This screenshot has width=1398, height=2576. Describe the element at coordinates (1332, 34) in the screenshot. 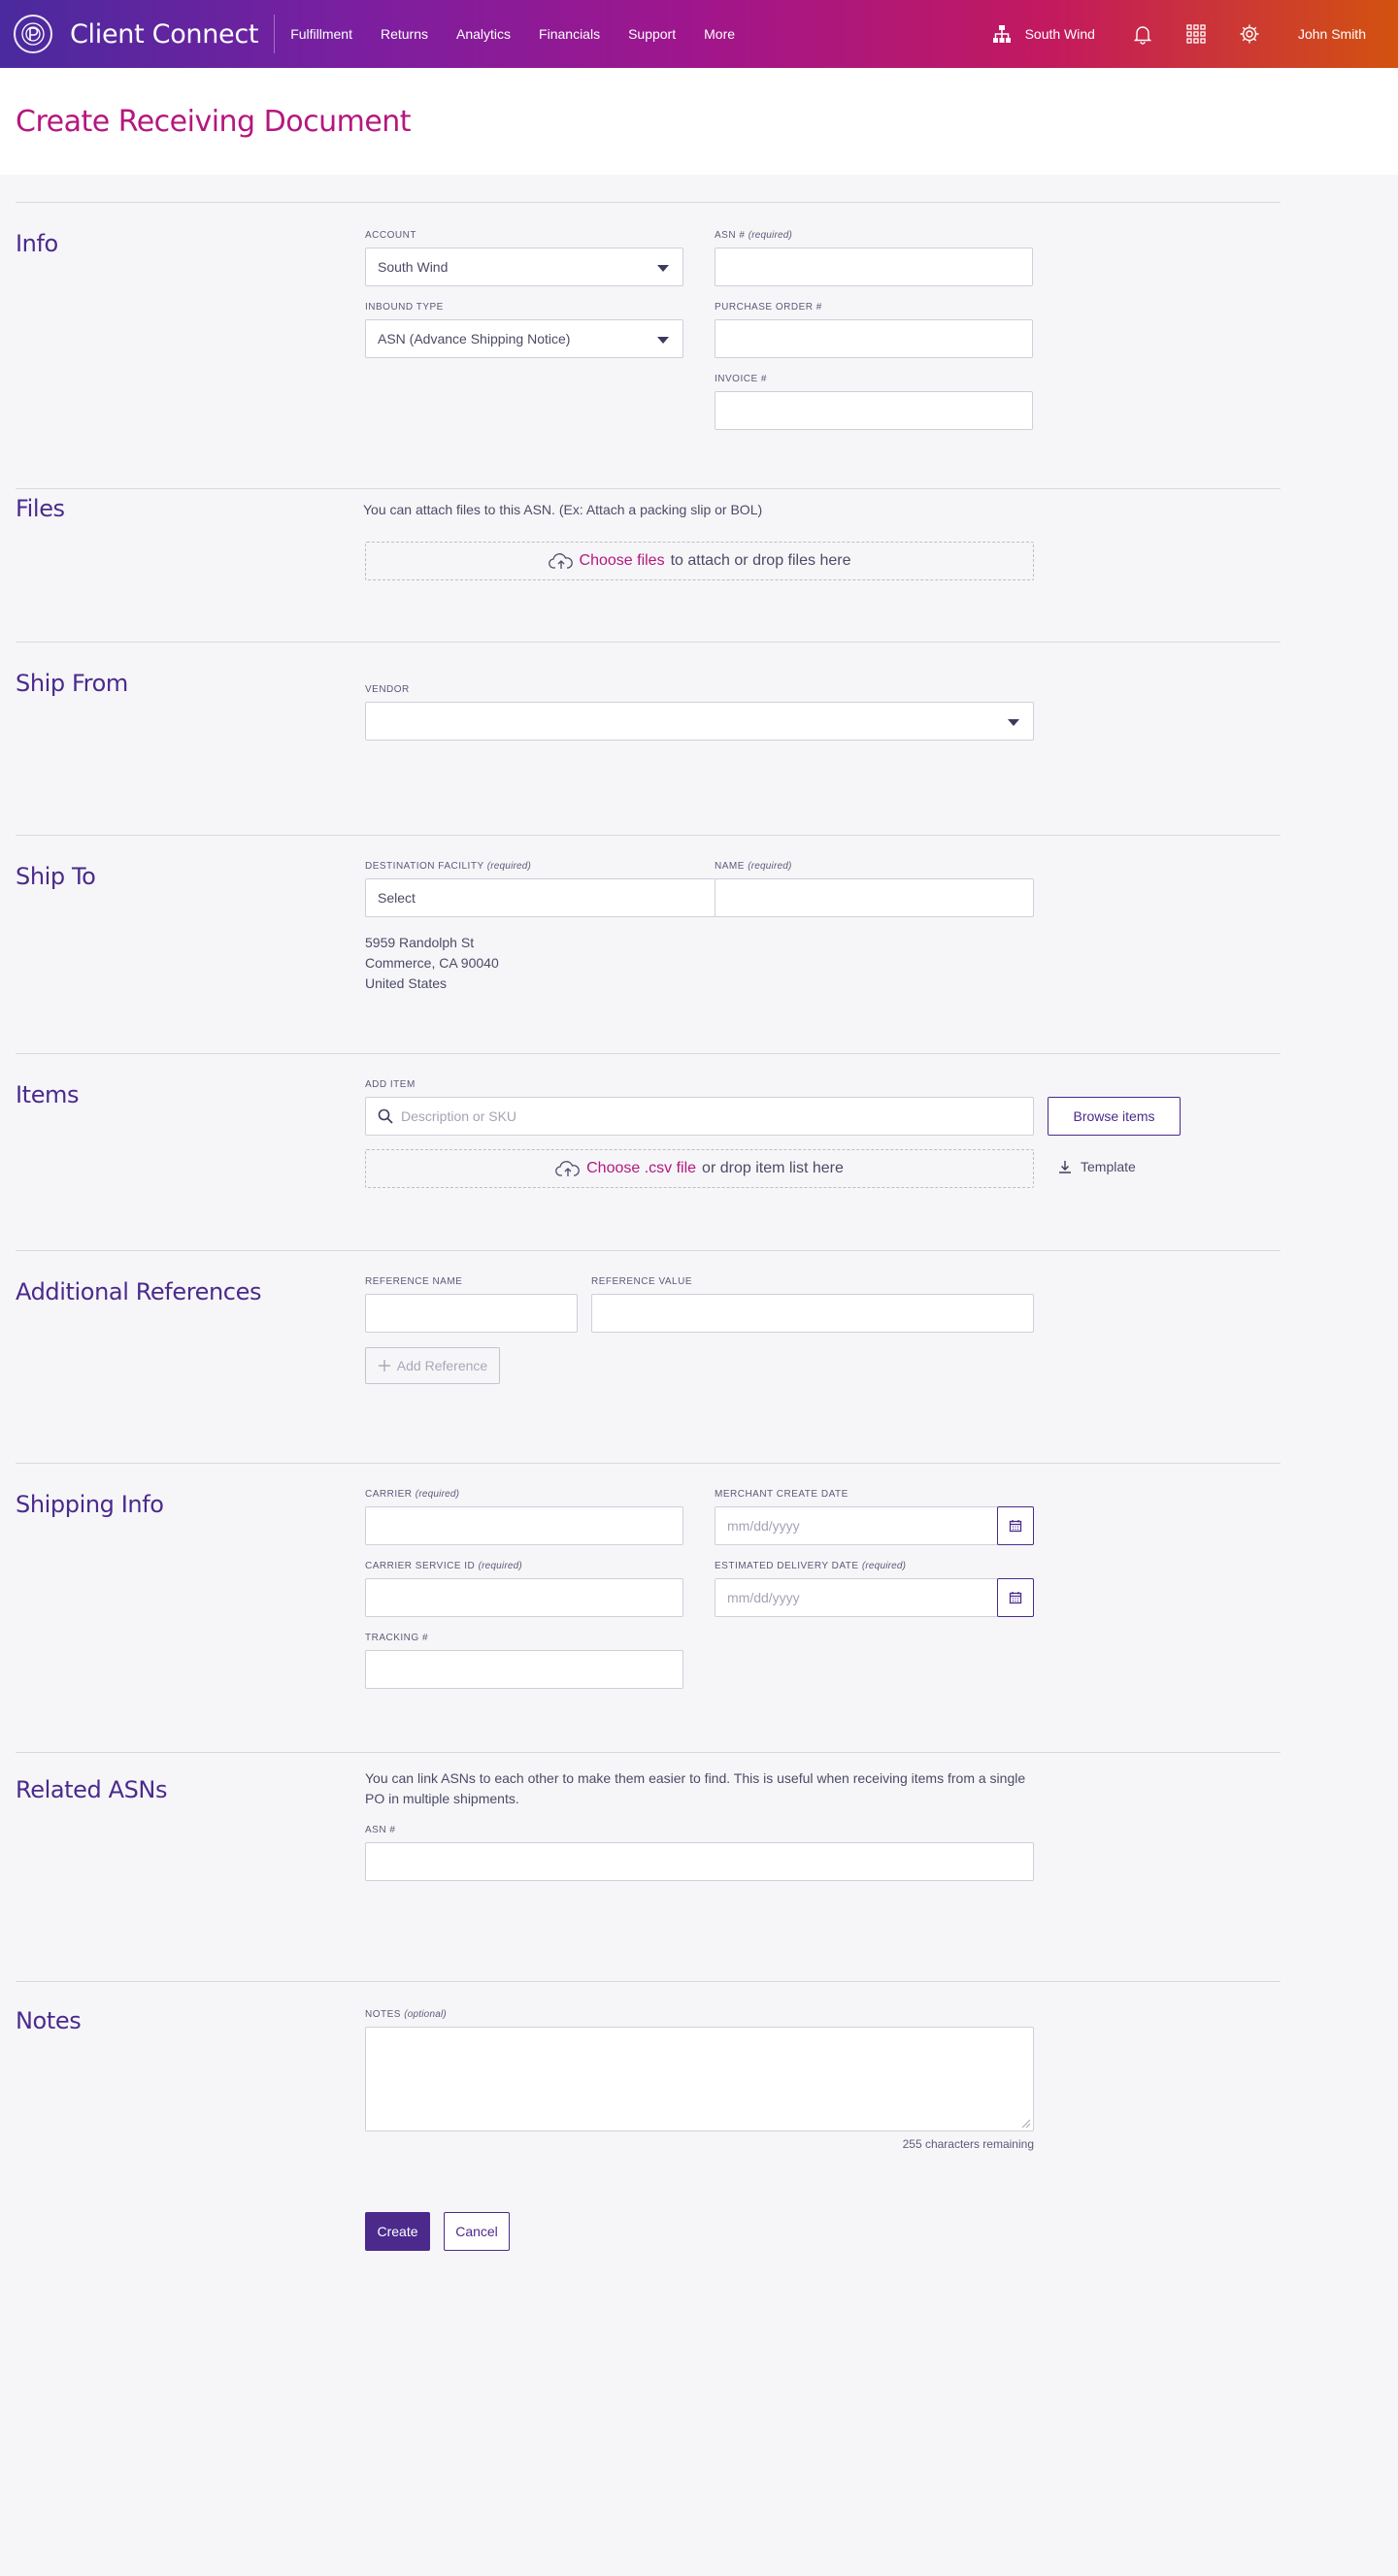

I see `user-menu: John Smith` at that location.